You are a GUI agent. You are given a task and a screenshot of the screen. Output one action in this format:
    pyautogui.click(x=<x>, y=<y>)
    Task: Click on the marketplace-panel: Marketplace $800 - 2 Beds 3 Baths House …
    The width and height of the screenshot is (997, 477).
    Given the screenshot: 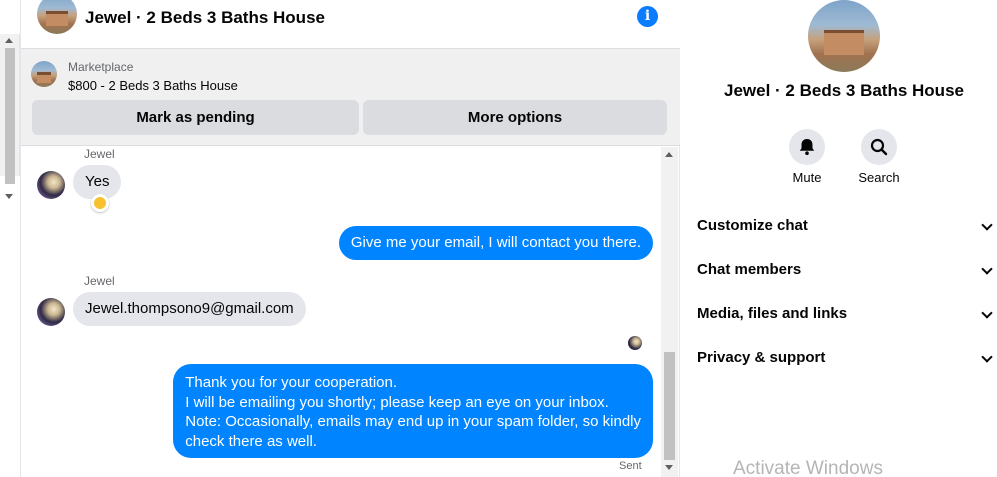 What is the action you would take?
    pyautogui.click(x=350, y=97)
    